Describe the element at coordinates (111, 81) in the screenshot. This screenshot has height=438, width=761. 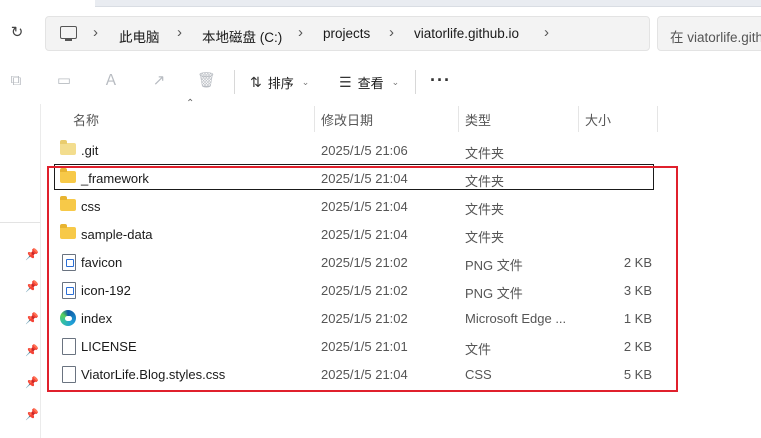
I see `rename-icon: Ａ` at that location.